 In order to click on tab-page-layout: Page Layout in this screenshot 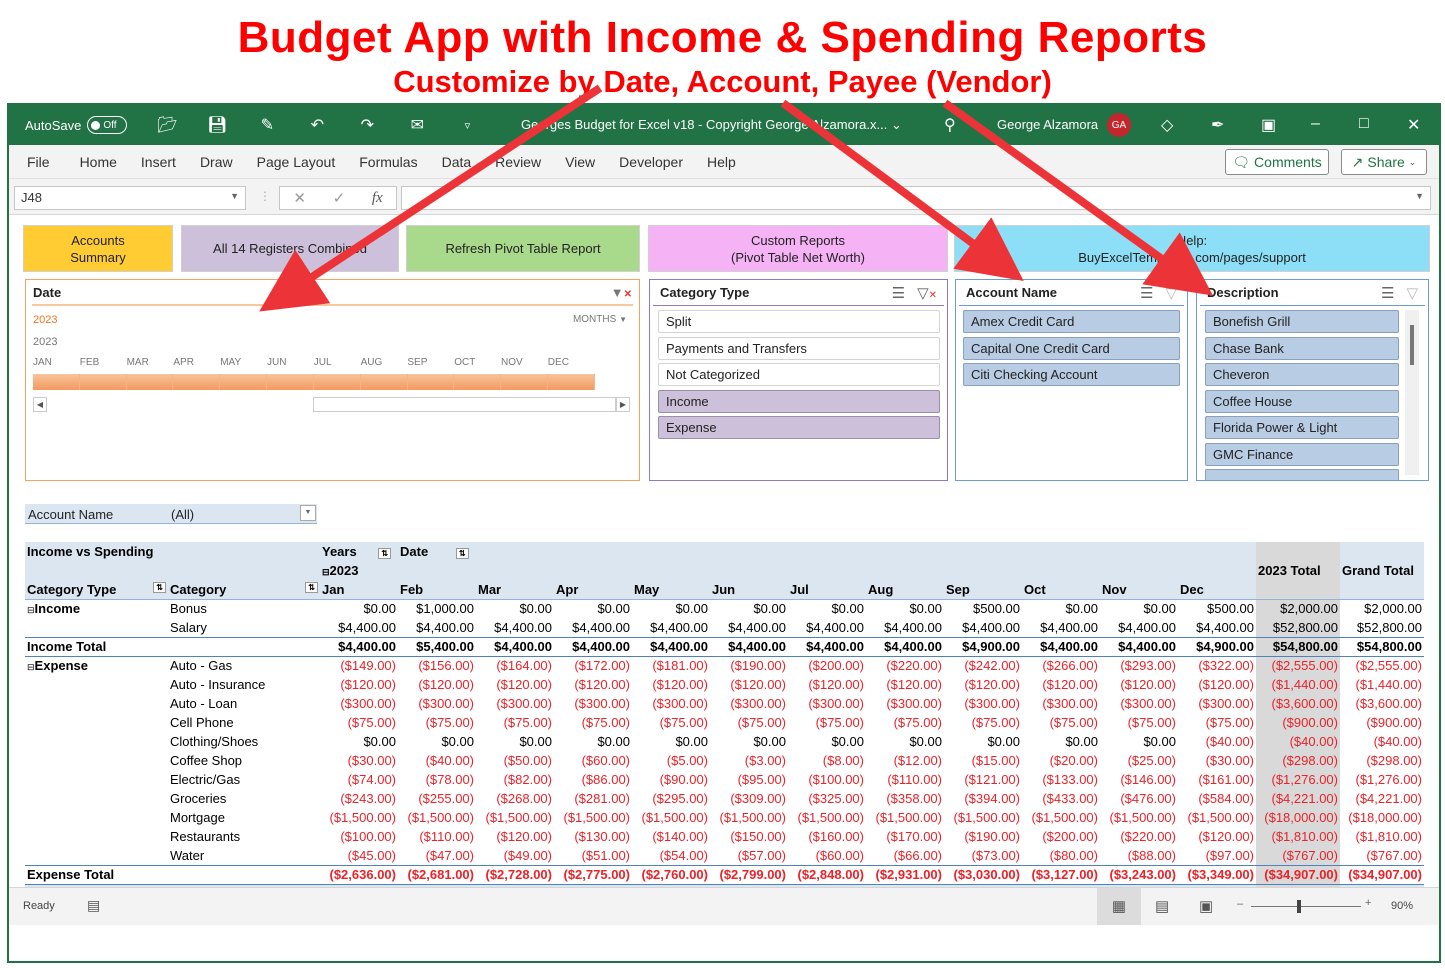, I will do `click(296, 162)`.